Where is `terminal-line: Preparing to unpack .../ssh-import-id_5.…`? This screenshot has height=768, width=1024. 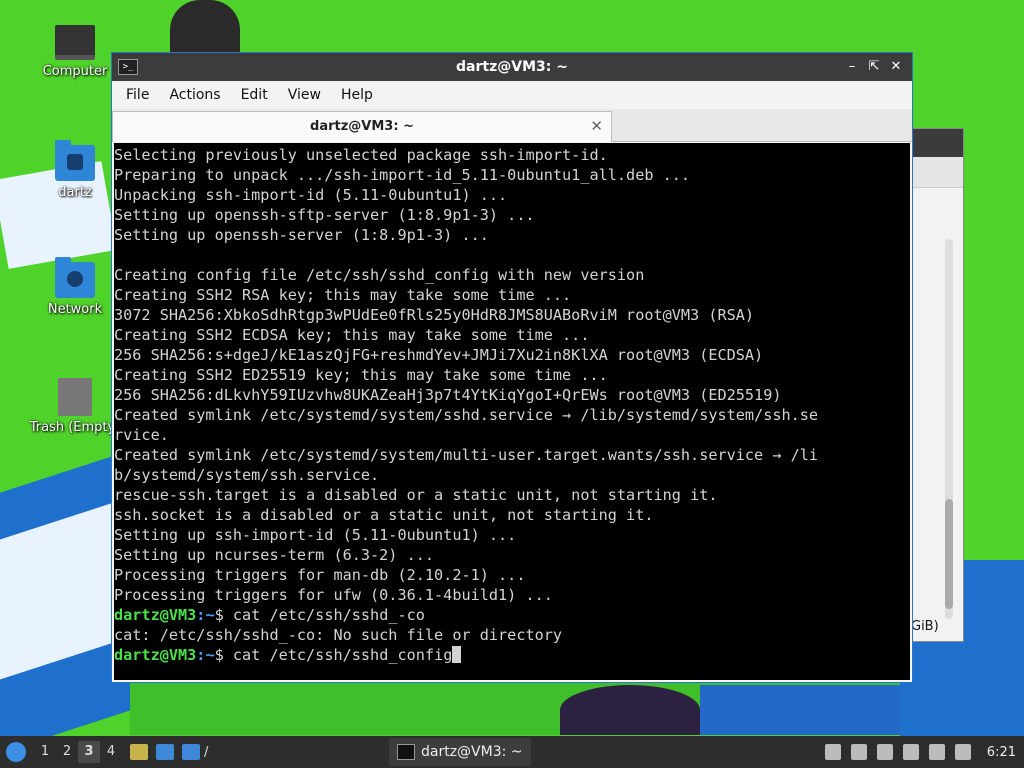
terminal-line: Preparing to unpack .../ssh-import-id_5.… is located at coordinates (402, 175).